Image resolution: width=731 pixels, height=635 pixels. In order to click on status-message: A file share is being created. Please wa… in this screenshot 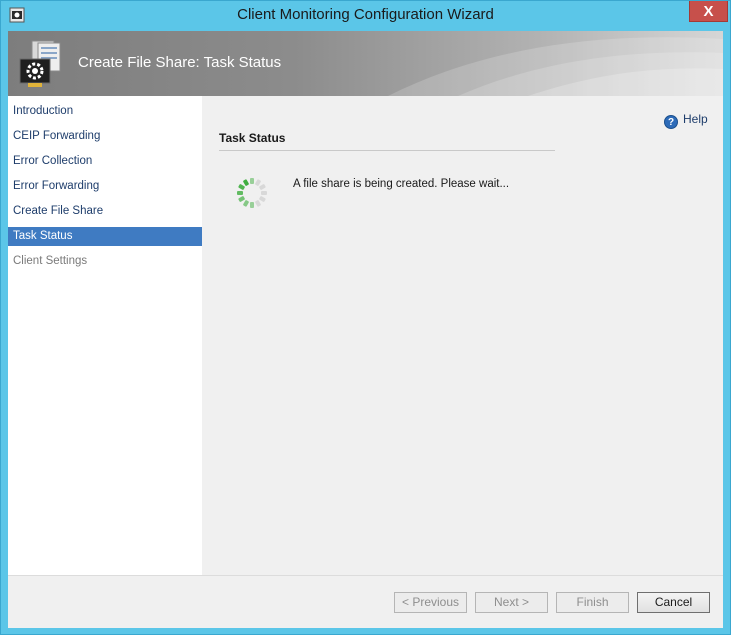, I will do `click(401, 184)`.